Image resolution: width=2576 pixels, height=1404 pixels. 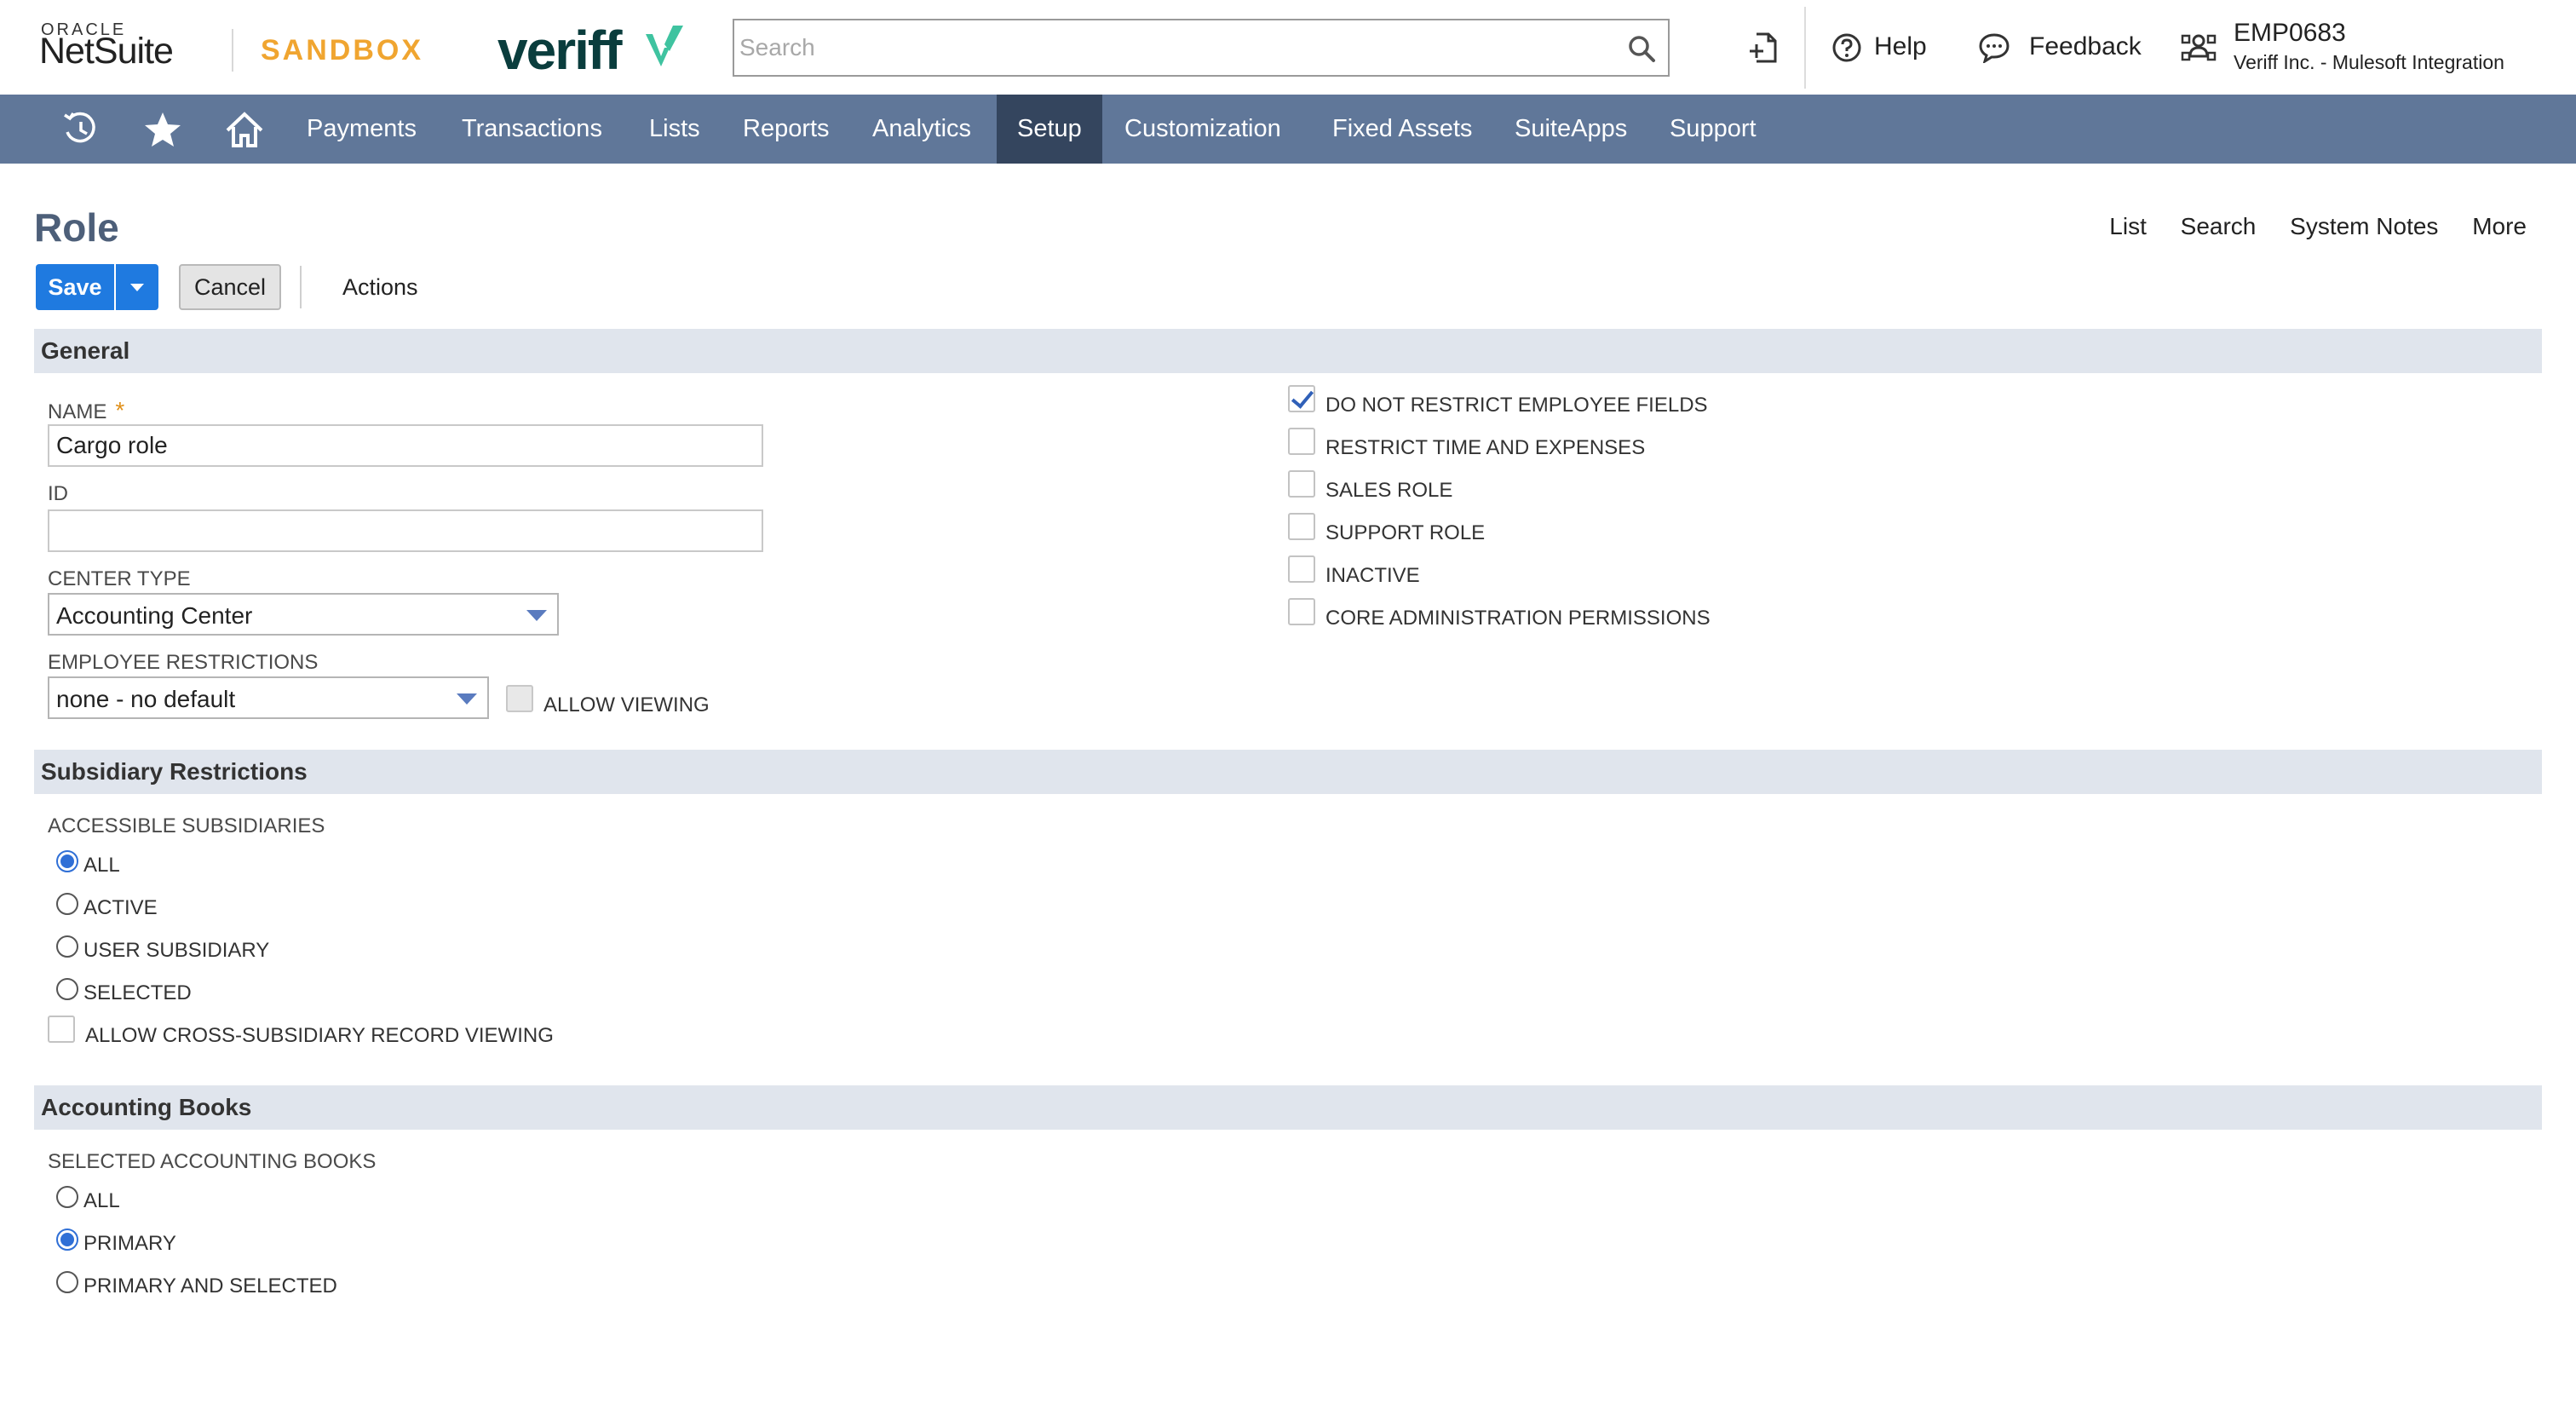 What do you see at coordinates (67, 989) in the screenshot?
I see `subsidiary-selected-radio` at bounding box center [67, 989].